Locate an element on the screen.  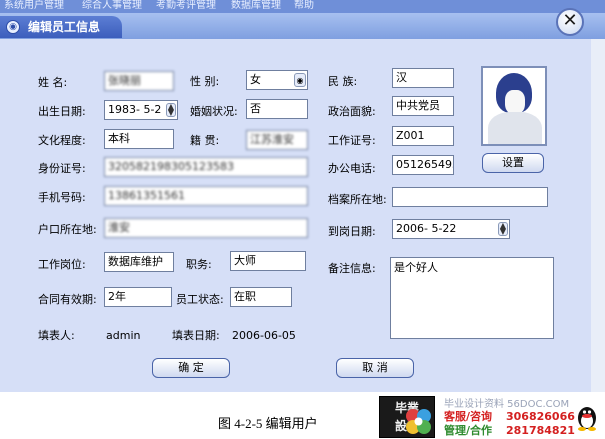
filler-label: 填表人: is located at coordinates (56, 335).